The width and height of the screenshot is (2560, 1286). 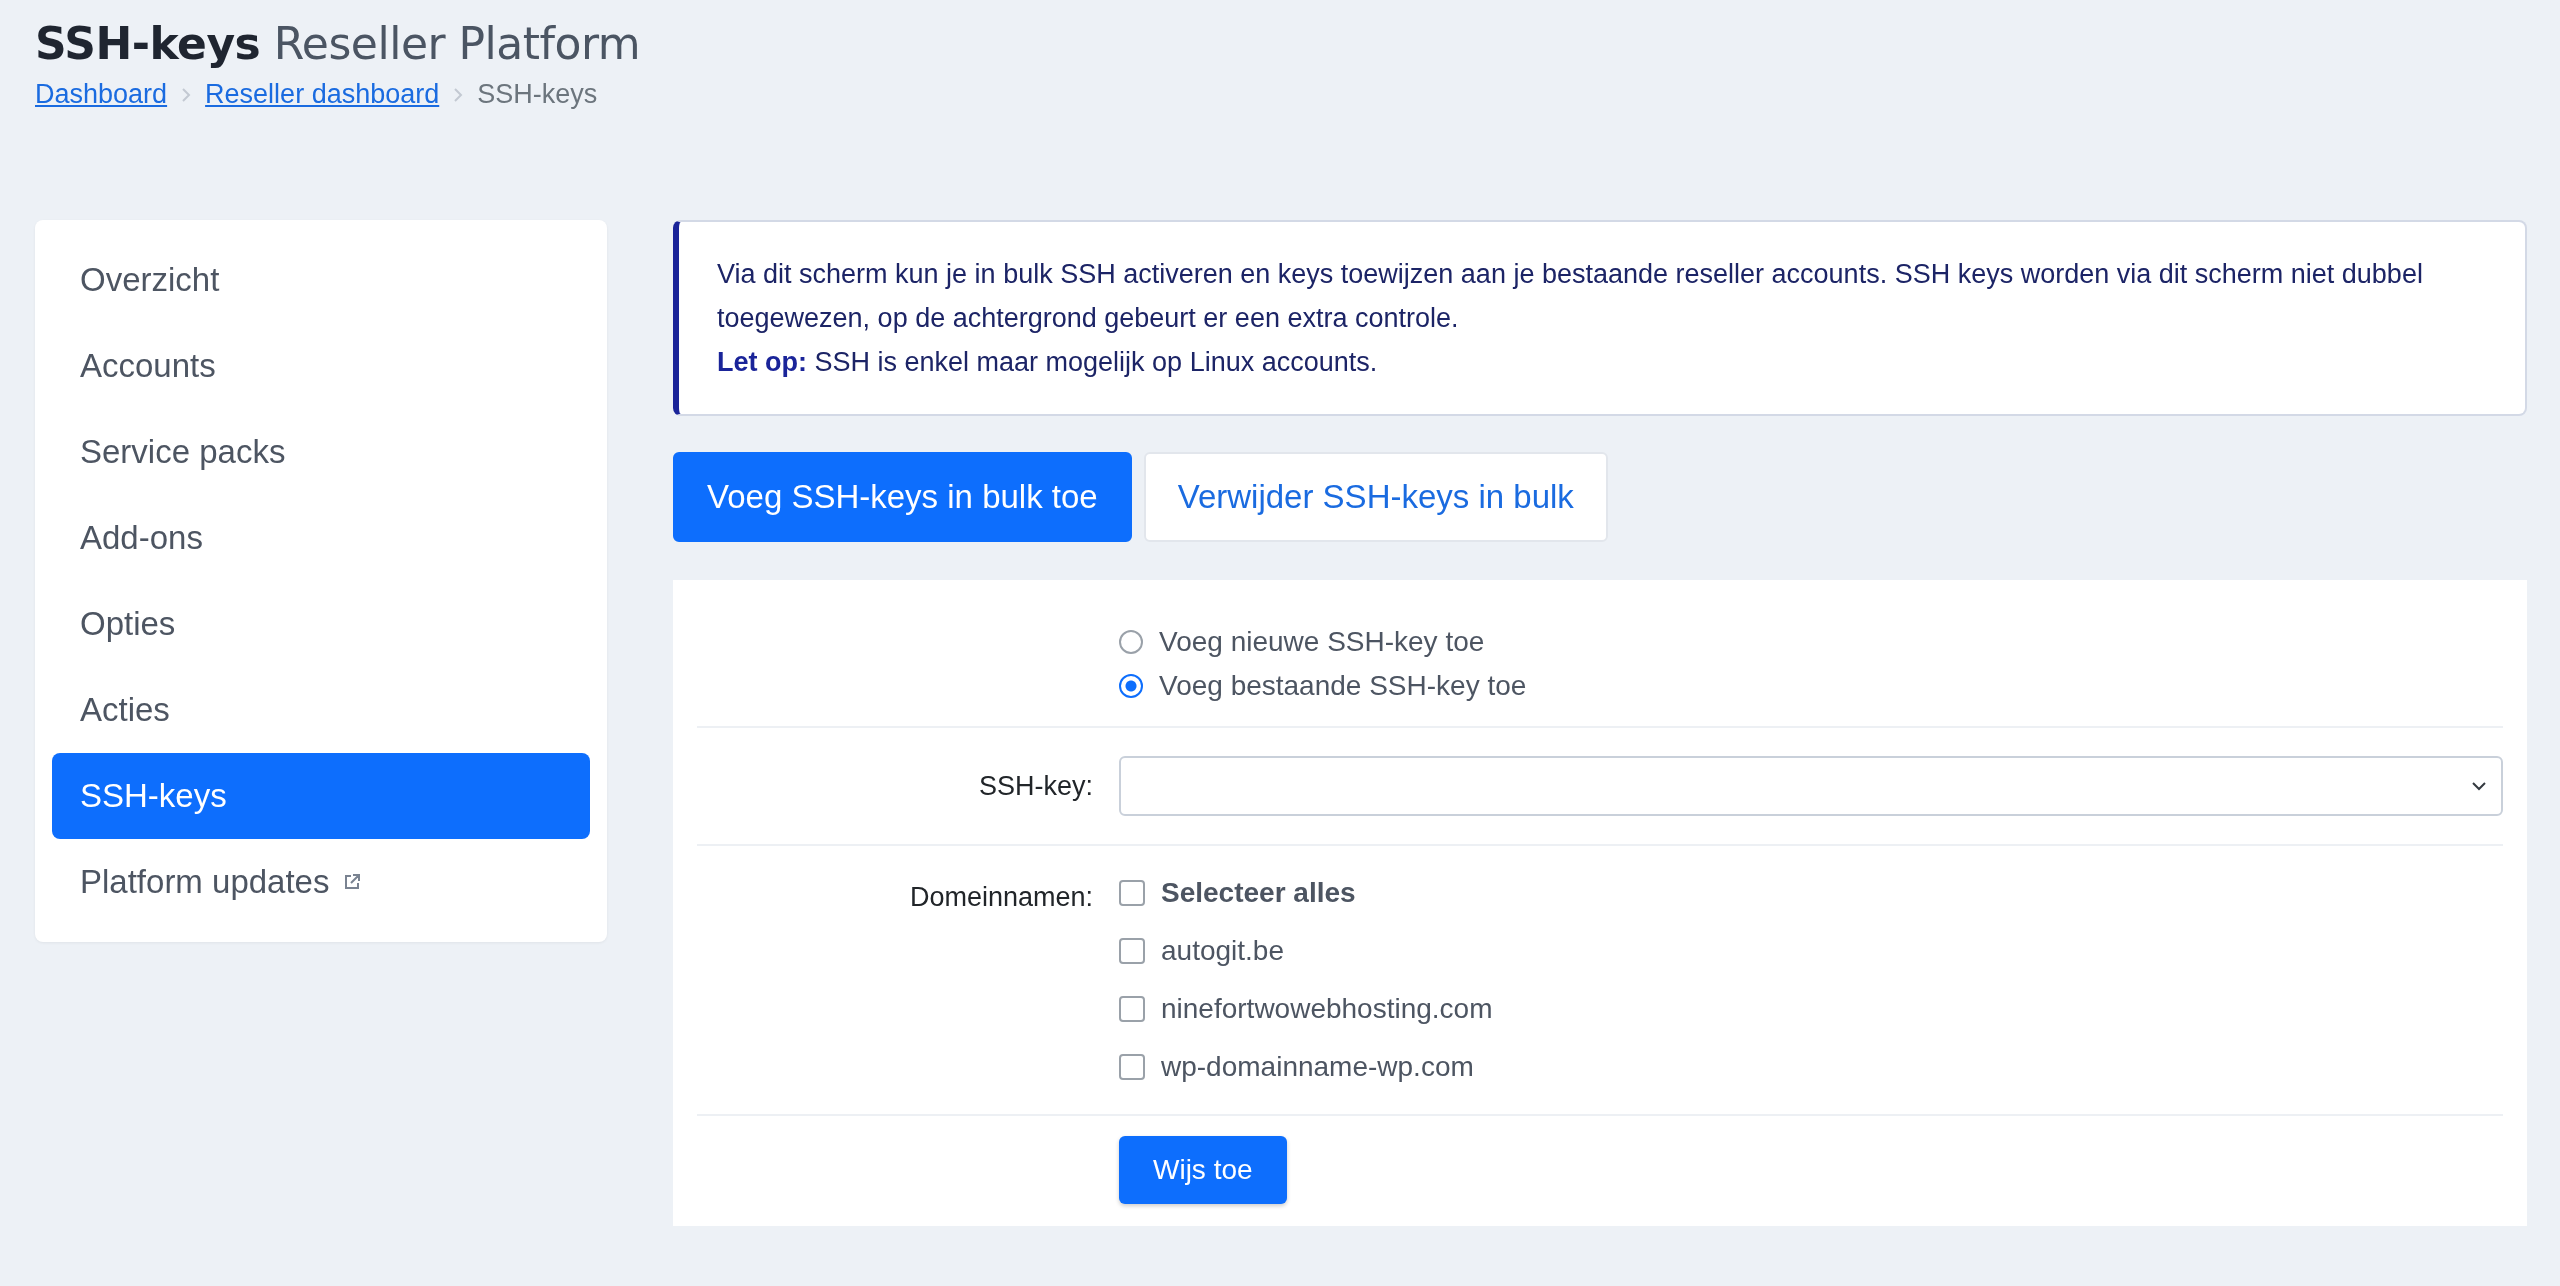 What do you see at coordinates (1001, 897) in the screenshot?
I see `field-label: Domeinnamen:` at bounding box center [1001, 897].